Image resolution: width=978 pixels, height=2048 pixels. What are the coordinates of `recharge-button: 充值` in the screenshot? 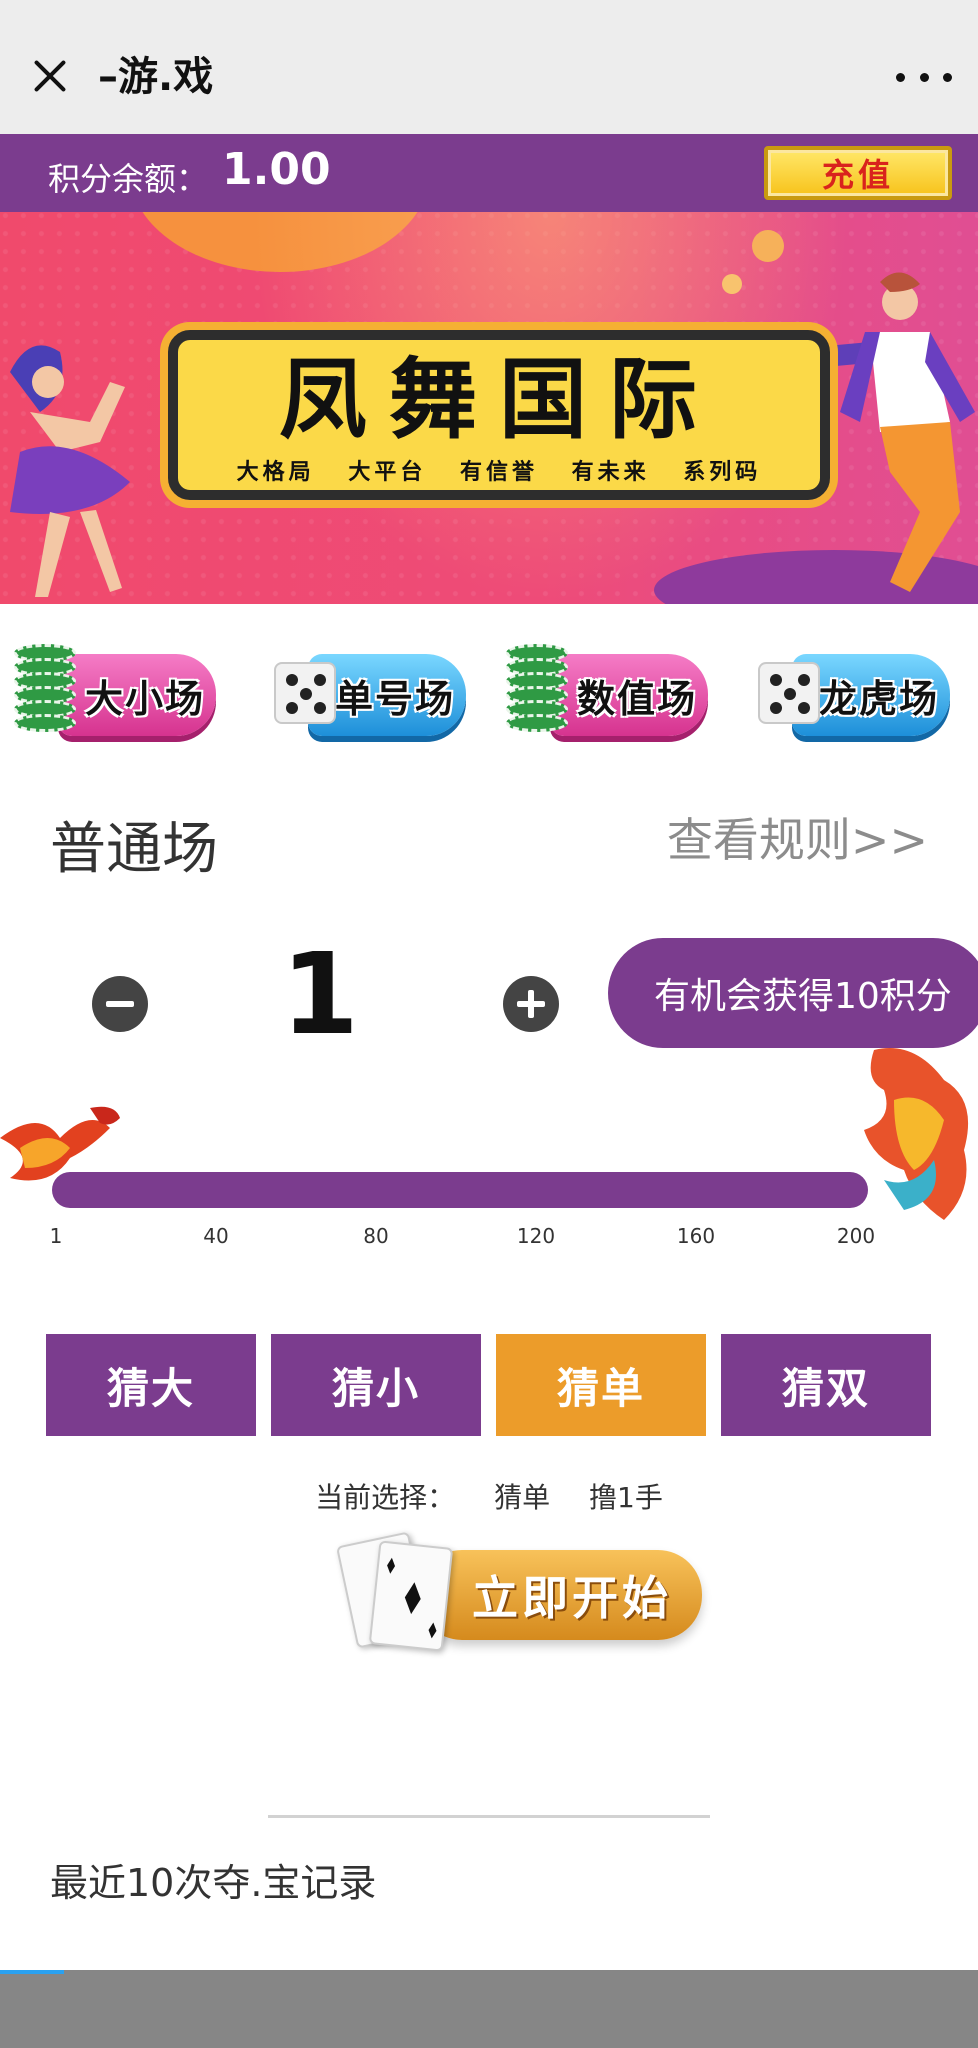 It's located at (858, 173).